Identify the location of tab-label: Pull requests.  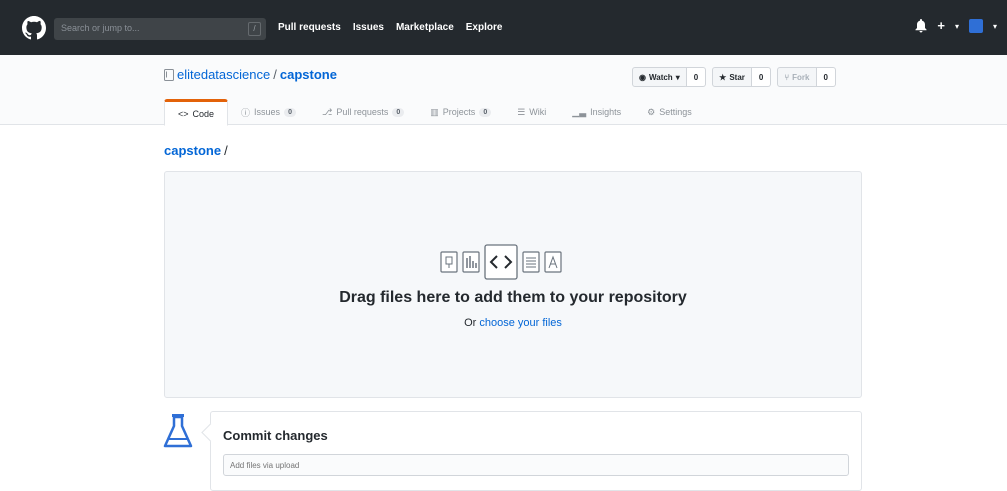
(362, 112).